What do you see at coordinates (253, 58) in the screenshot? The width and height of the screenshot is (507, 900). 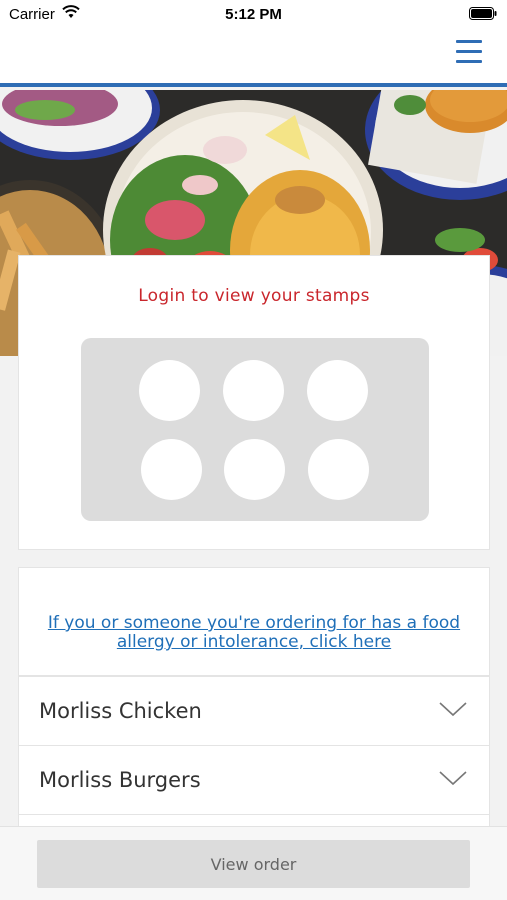 I see `app-header` at bounding box center [253, 58].